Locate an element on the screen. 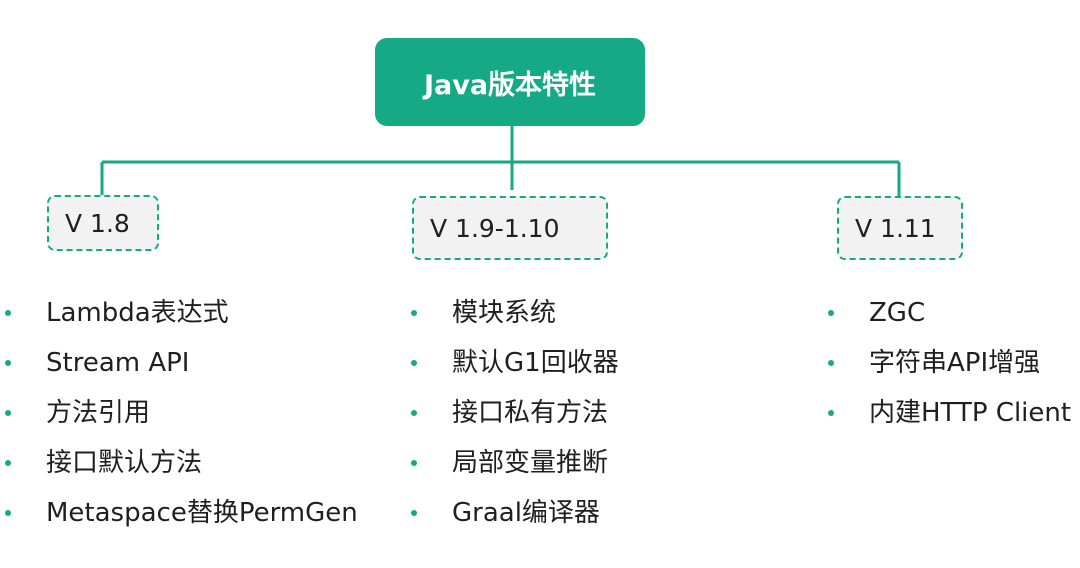 Image resolution: width=1080 pixels, height=568 pixels. version-label: V 1.11 is located at coordinates (895, 228).